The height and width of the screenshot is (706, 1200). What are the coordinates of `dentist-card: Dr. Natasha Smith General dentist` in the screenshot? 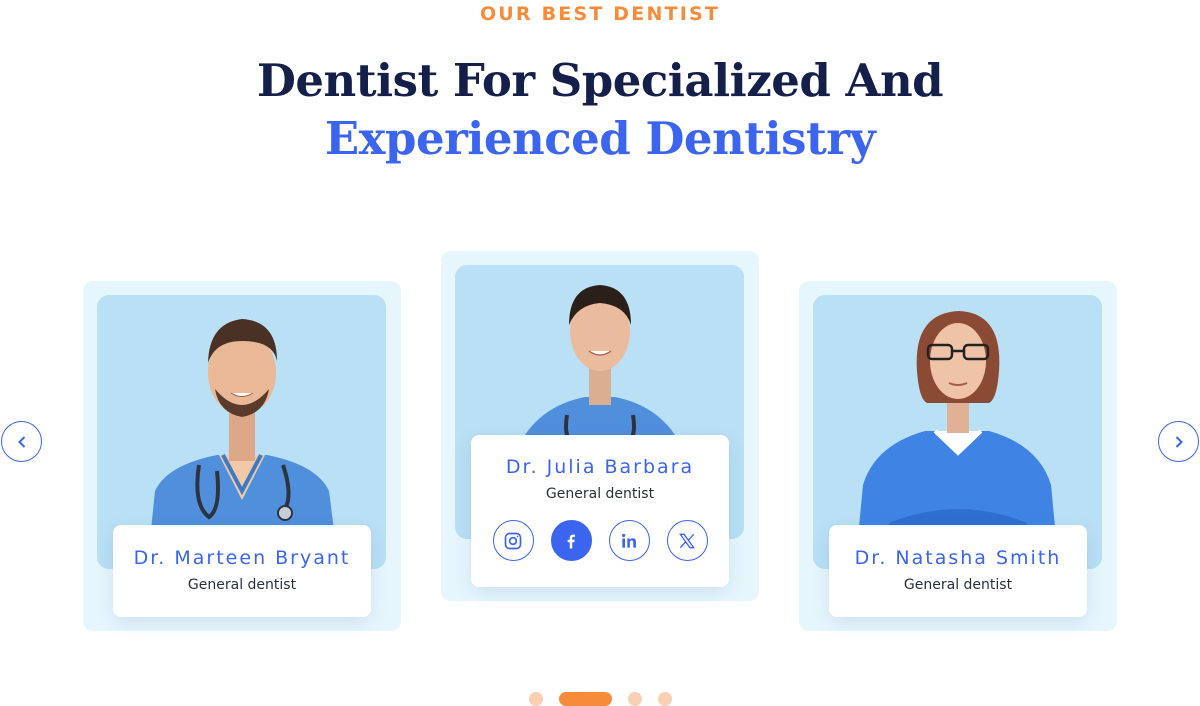 It's located at (958, 456).